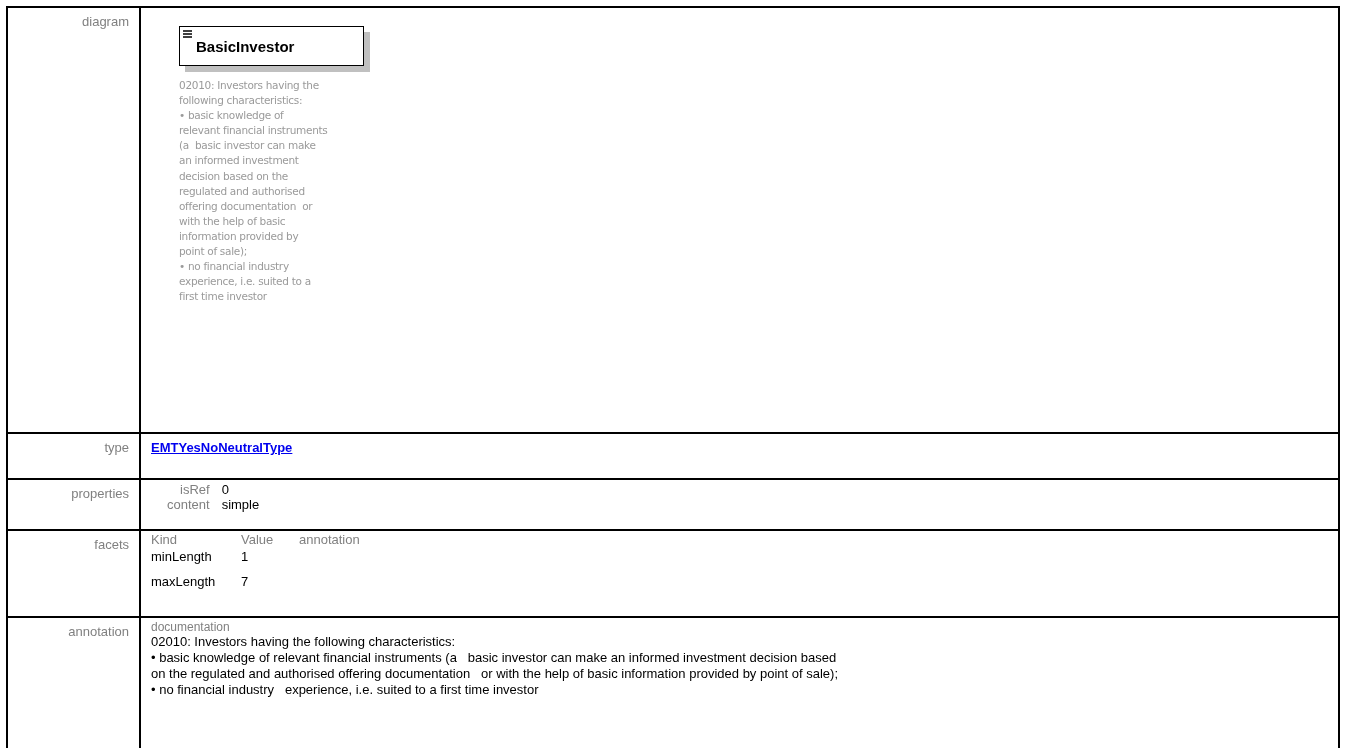 The height and width of the screenshot is (748, 1346). What do you see at coordinates (240, 504) in the screenshot?
I see `property-value: simple` at bounding box center [240, 504].